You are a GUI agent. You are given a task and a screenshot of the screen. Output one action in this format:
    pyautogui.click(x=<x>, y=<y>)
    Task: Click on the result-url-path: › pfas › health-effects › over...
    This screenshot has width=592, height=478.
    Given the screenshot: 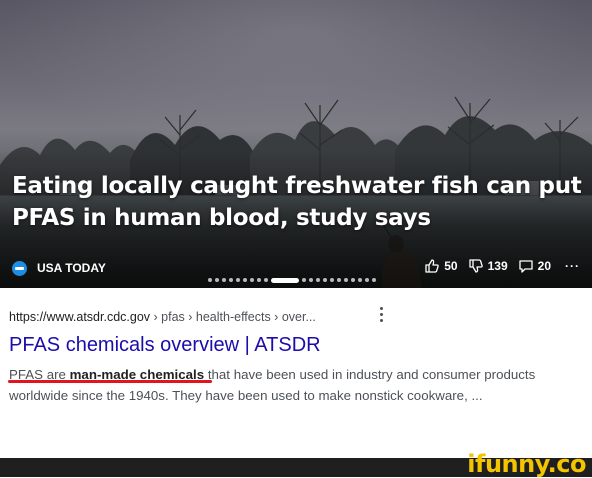 What is the action you would take?
    pyautogui.click(x=233, y=317)
    